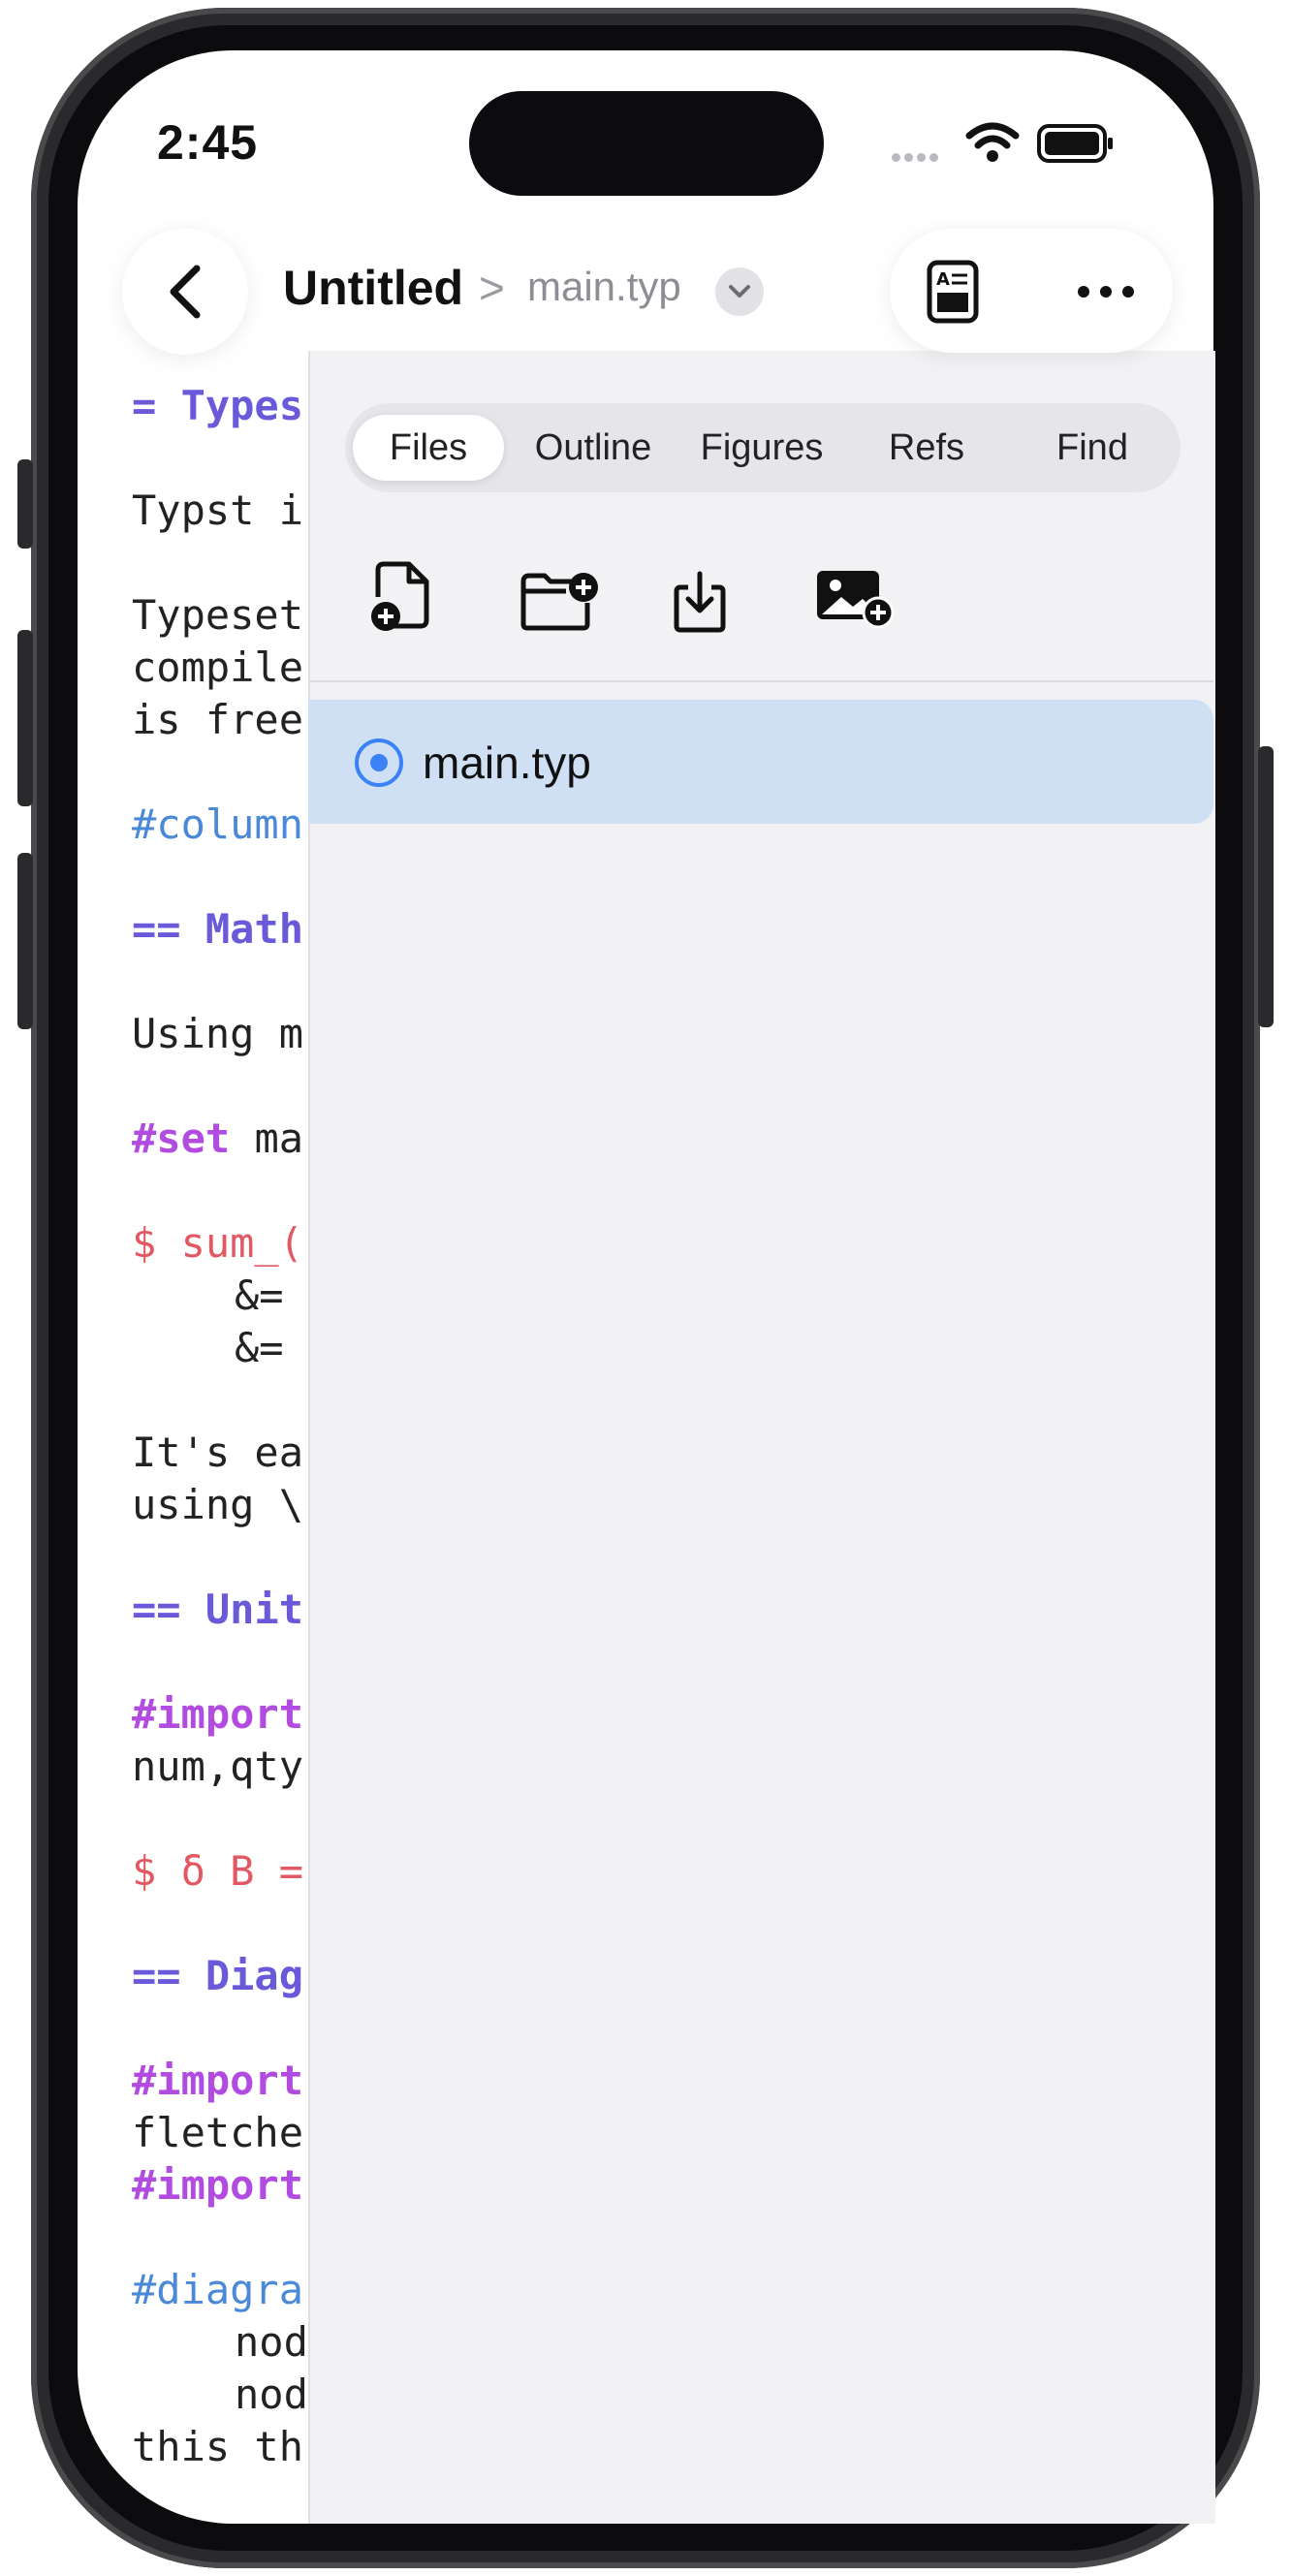 The height and width of the screenshot is (2576, 1291). Describe the element at coordinates (218, 667) in the screenshot. I see `code-line: compile` at that location.